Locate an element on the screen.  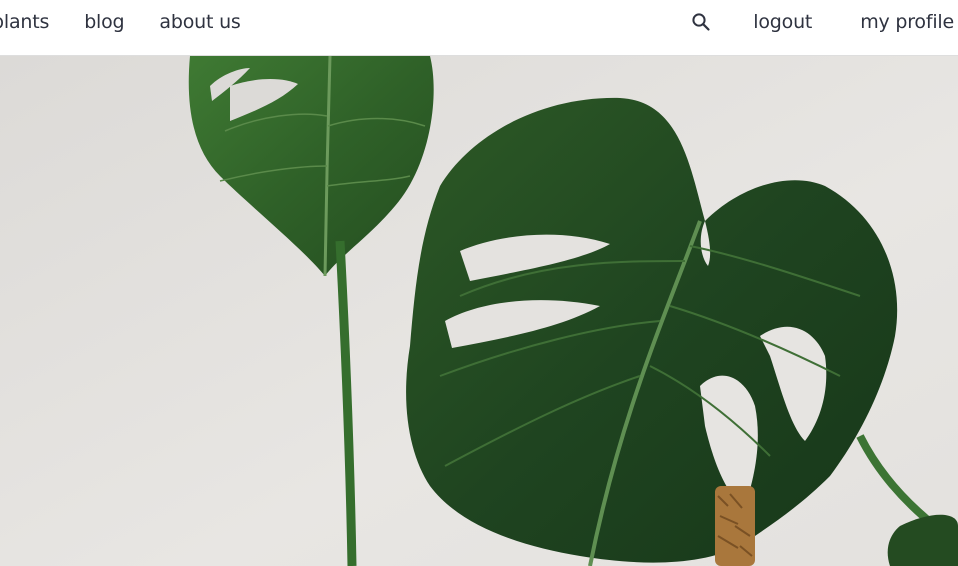
logout-link: logout is located at coordinates (782, 22).